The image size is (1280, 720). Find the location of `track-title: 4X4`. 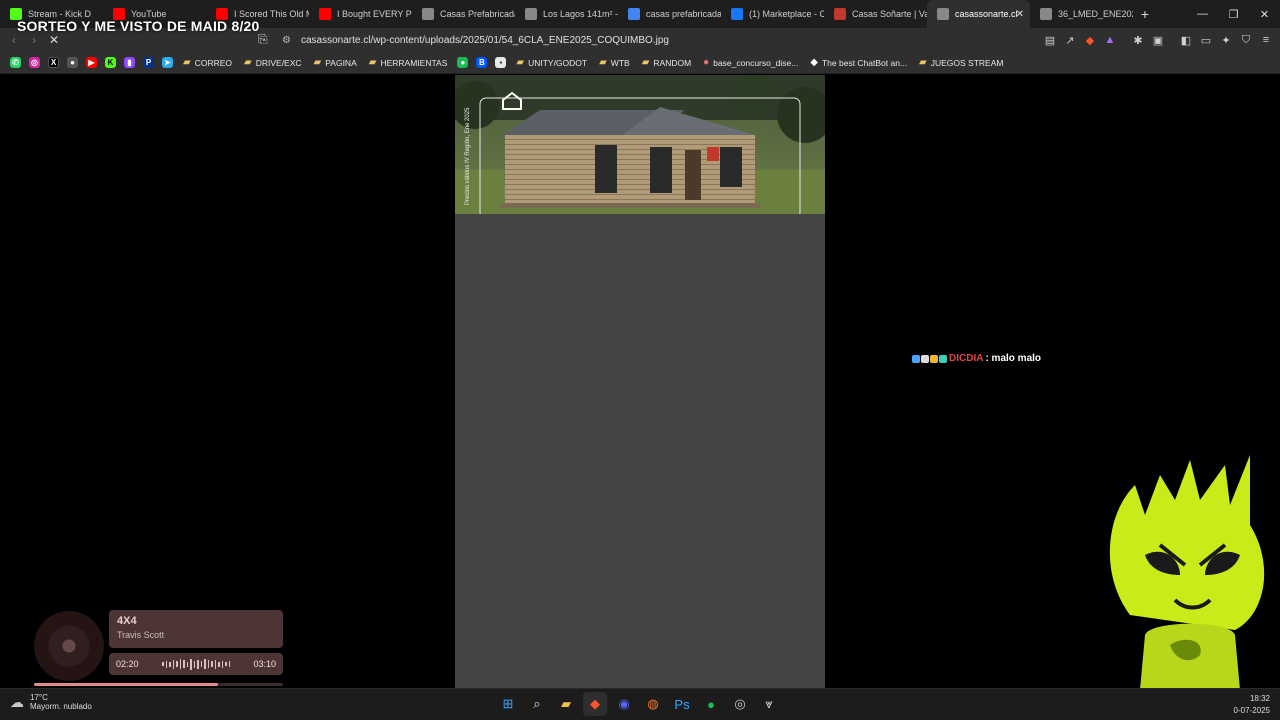

track-title: 4X4 is located at coordinates (127, 621).